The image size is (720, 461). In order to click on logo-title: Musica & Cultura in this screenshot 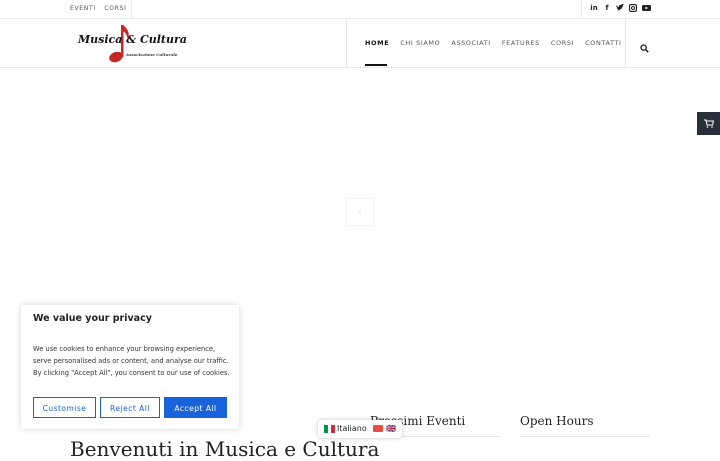, I will do `click(132, 39)`.